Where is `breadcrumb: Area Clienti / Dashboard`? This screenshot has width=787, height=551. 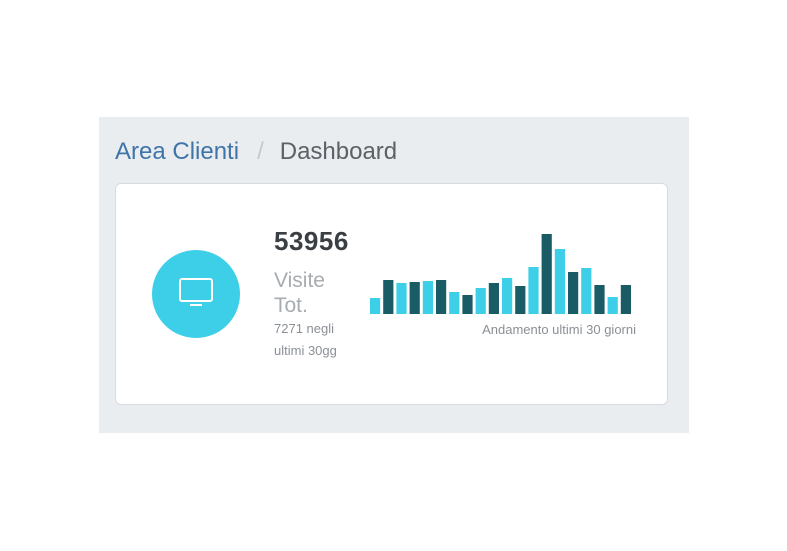
breadcrumb: Area Clienti / Dashboard is located at coordinates (256, 152).